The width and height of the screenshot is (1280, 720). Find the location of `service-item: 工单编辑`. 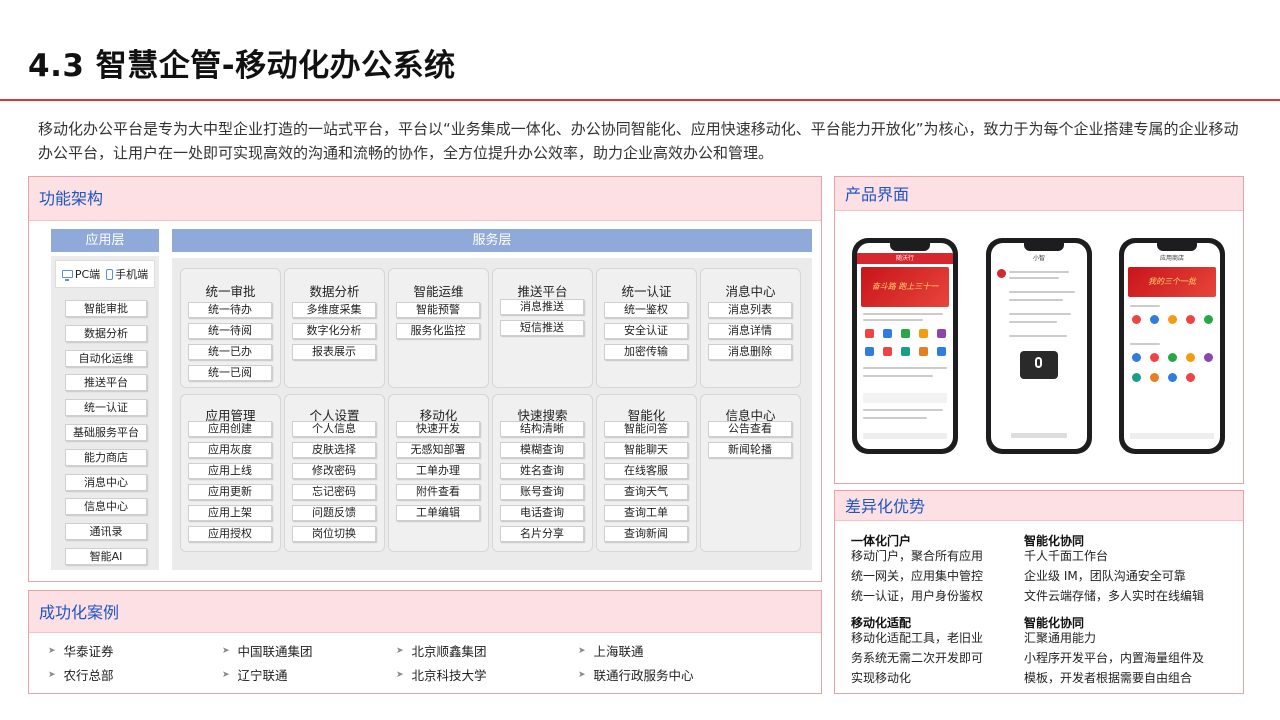

service-item: 工单编辑 is located at coordinates (438, 513).